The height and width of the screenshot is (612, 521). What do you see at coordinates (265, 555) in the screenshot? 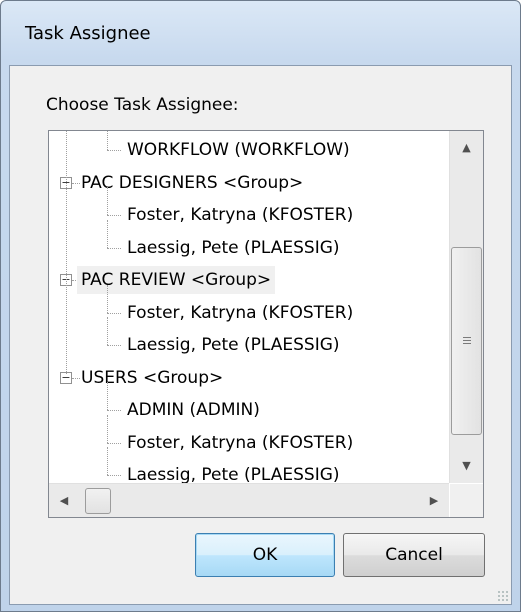
I see `ok-button: OK` at bounding box center [265, 555].